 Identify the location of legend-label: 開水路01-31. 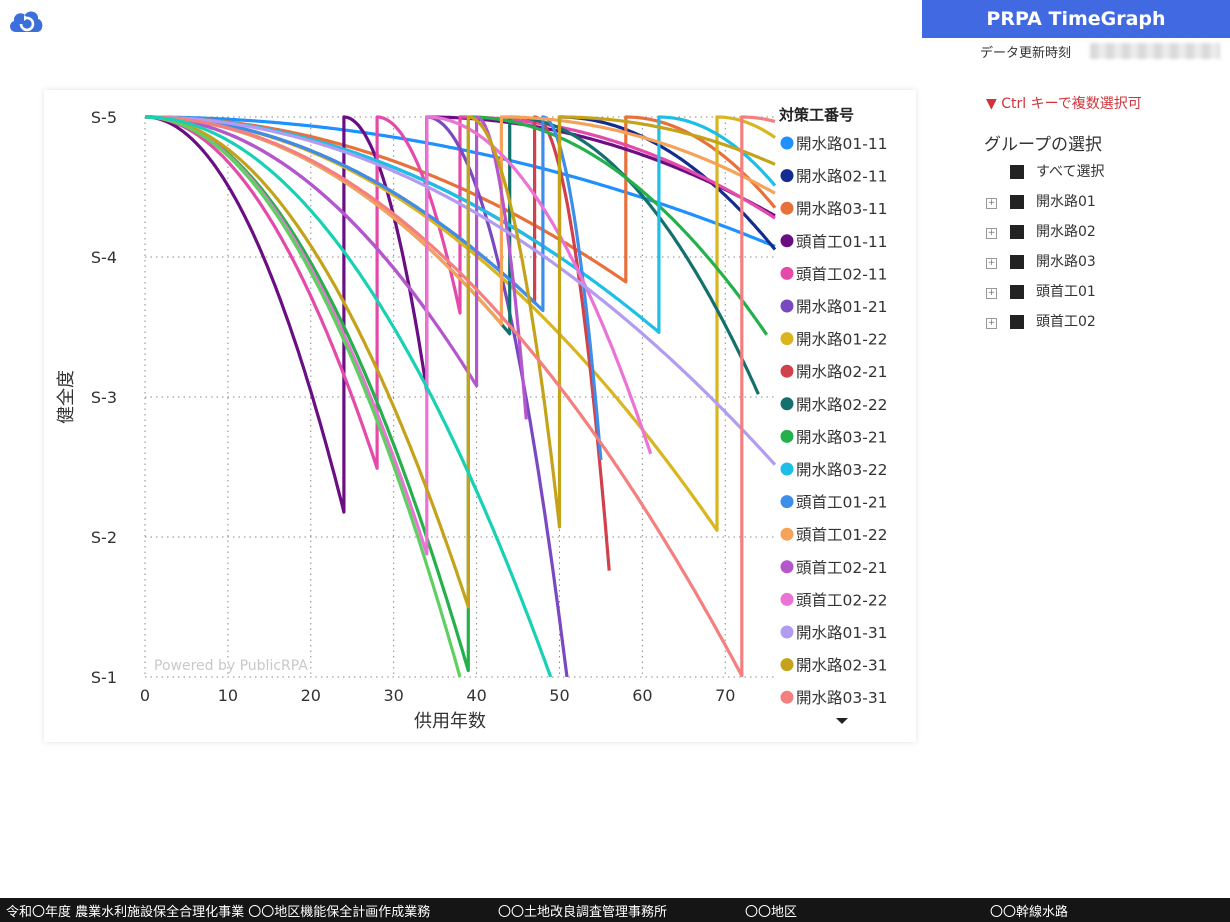
(842, 633).